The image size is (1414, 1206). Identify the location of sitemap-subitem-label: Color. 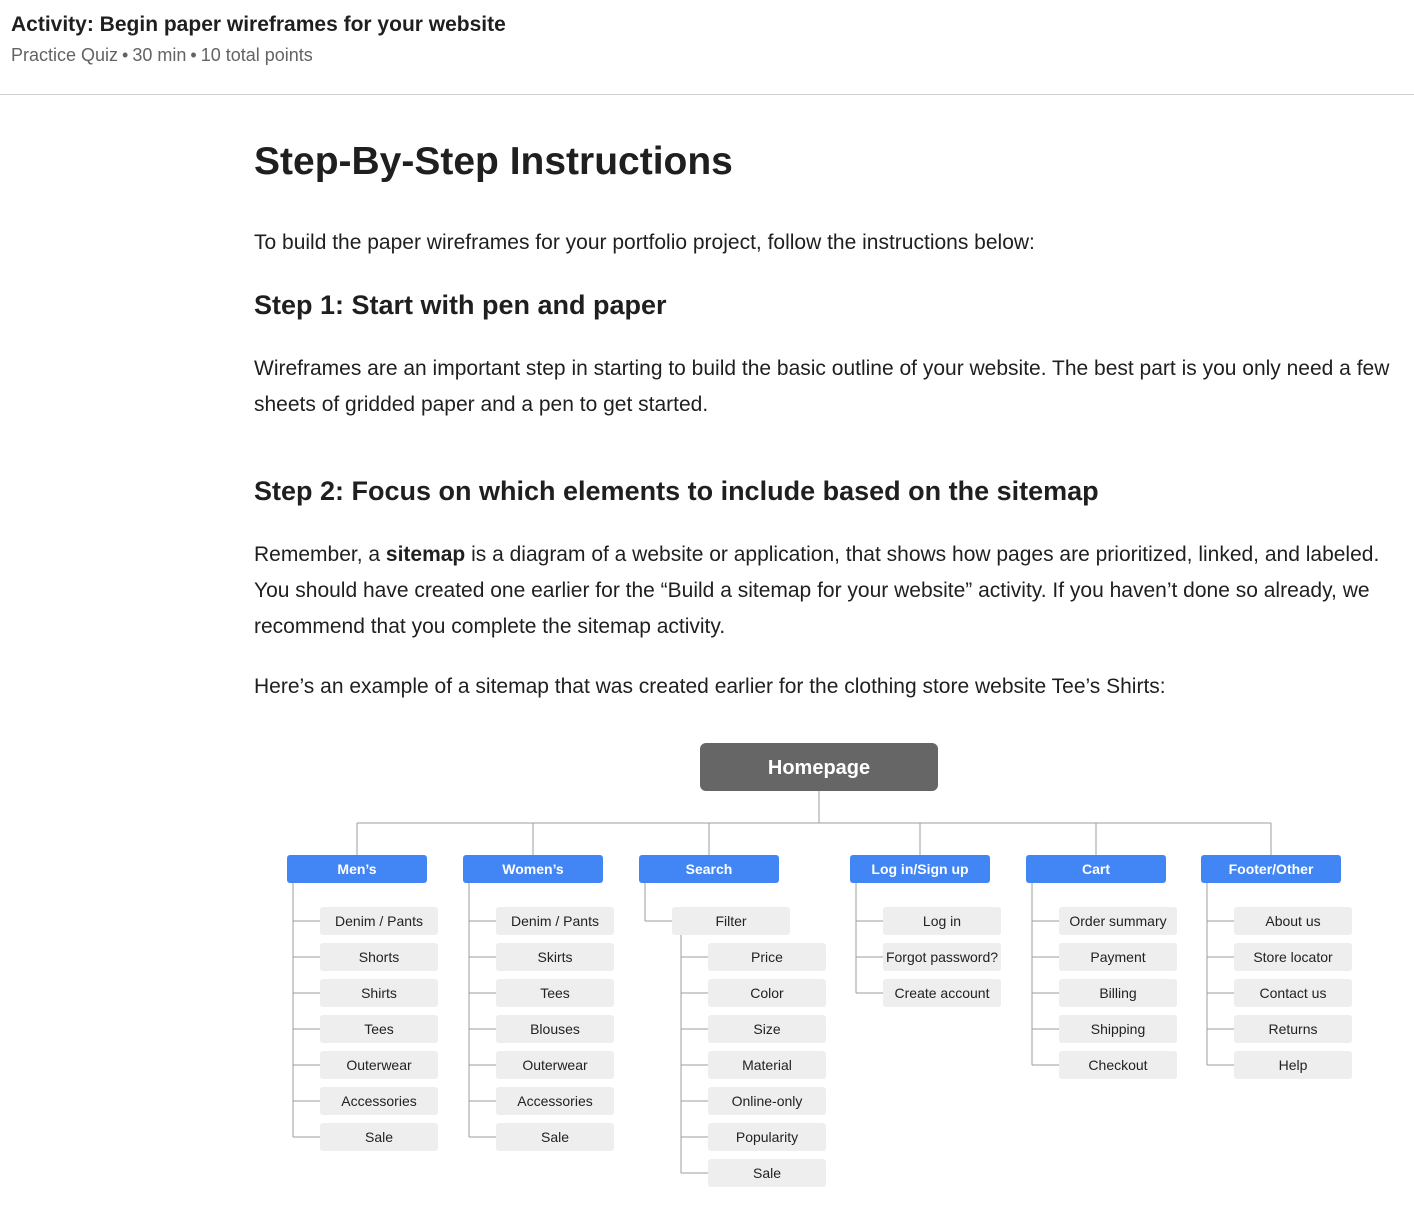
(767, 993).